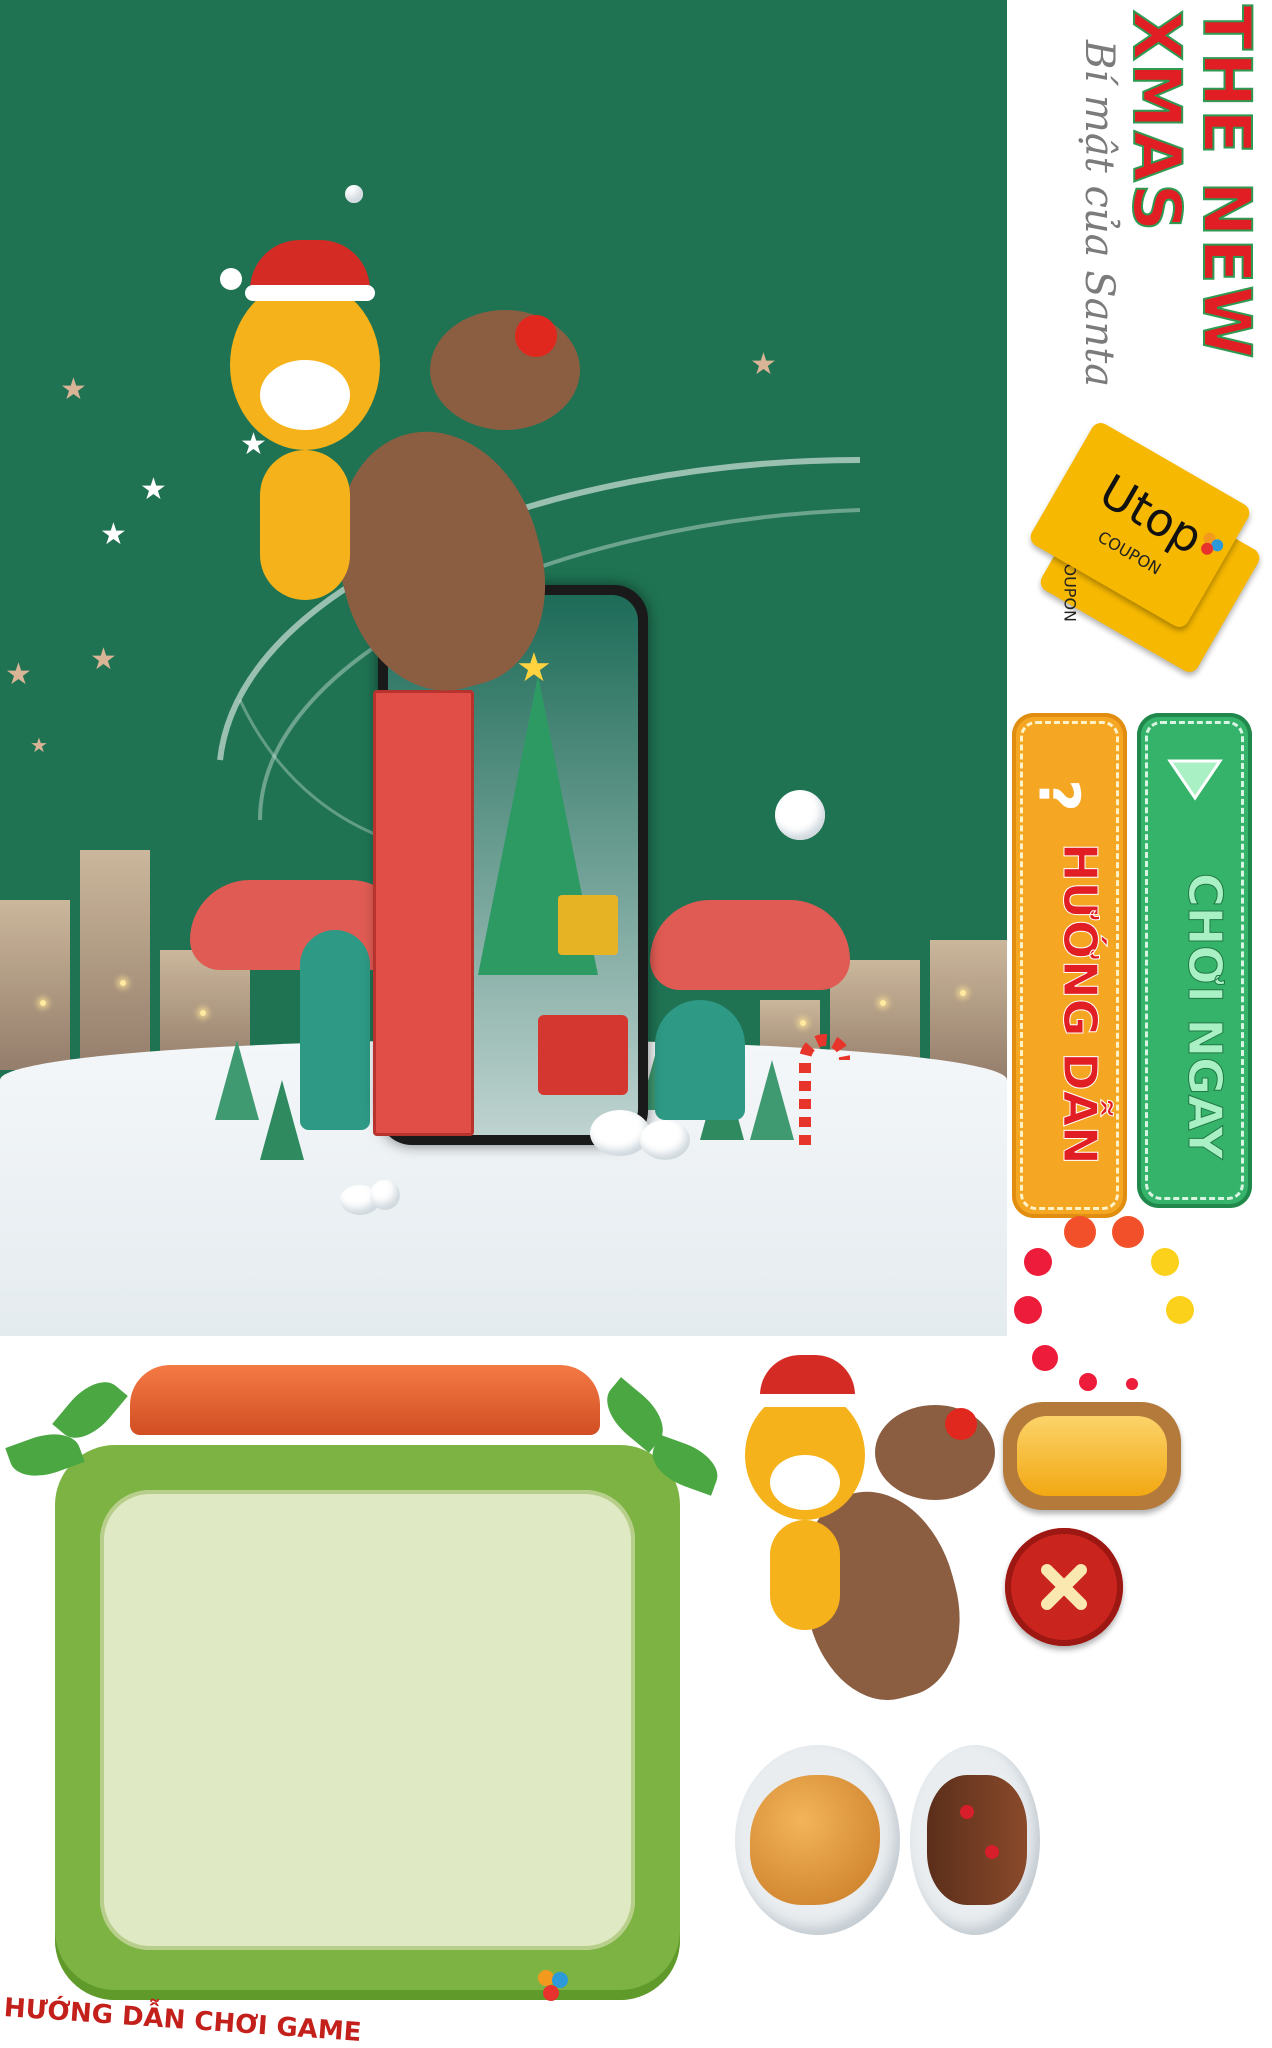 This screenshot has height=2048, width=1272. I want to click on snowflake-ball, so click(354, 194).